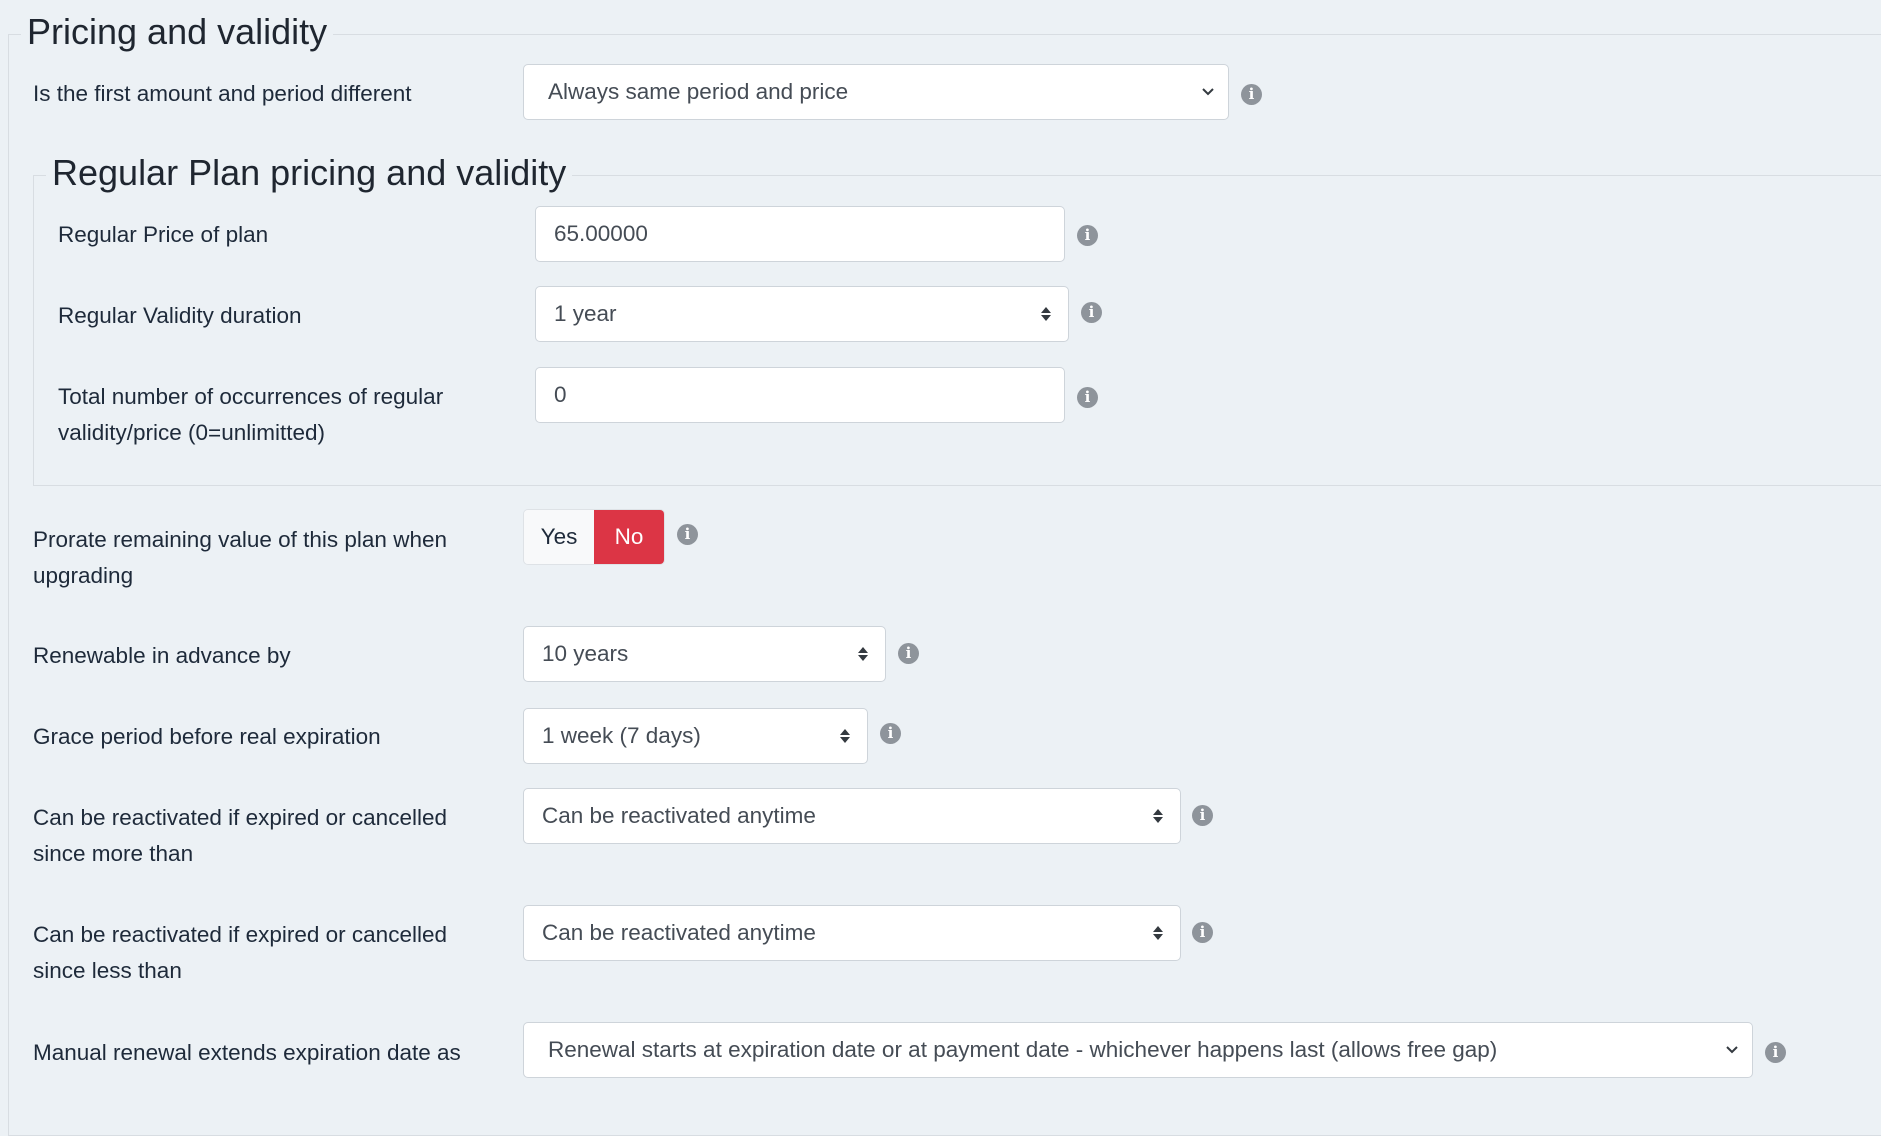  I want to click on reactivate-less-select: Can be reactivated anytime, so click(852, 933).